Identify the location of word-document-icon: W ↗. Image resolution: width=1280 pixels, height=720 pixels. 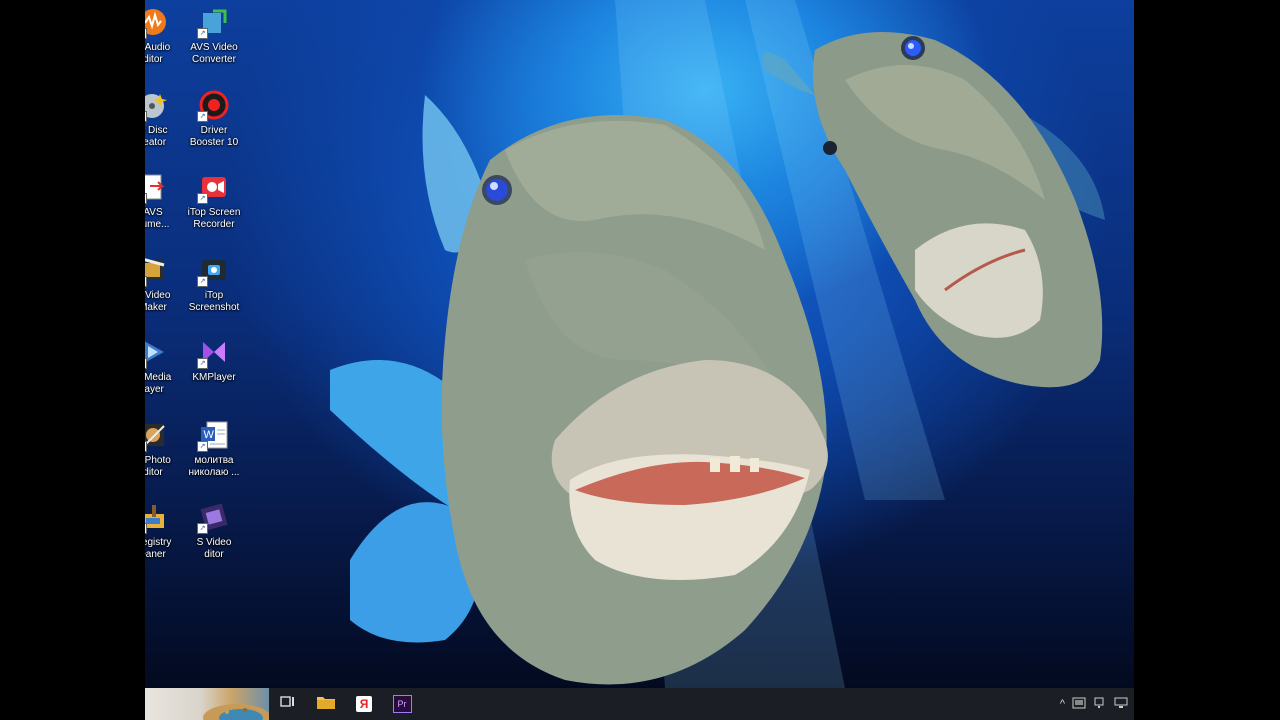
(213, 435).